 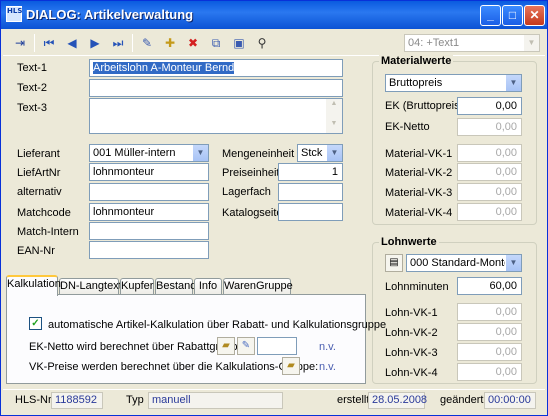 What do you see at coordinates (489, 127) in the screenshot?
I see `ek-netto-field: 0,00` at bounding box center [489, 127].